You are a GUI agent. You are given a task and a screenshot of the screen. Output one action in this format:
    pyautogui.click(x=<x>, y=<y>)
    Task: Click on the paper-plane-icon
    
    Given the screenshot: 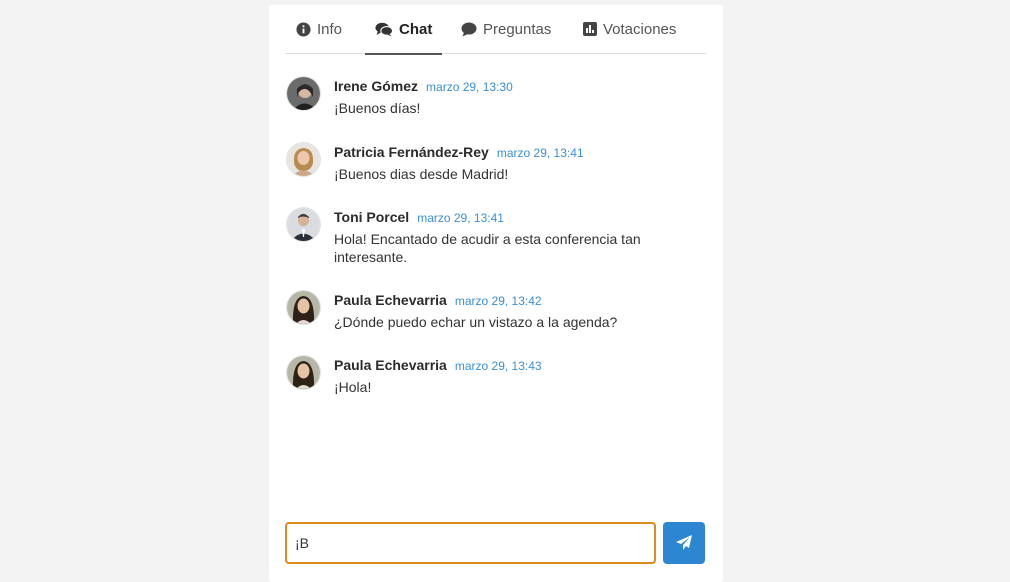 What is the action you would take?
    pyautogui.click(x=684, y=543)
    